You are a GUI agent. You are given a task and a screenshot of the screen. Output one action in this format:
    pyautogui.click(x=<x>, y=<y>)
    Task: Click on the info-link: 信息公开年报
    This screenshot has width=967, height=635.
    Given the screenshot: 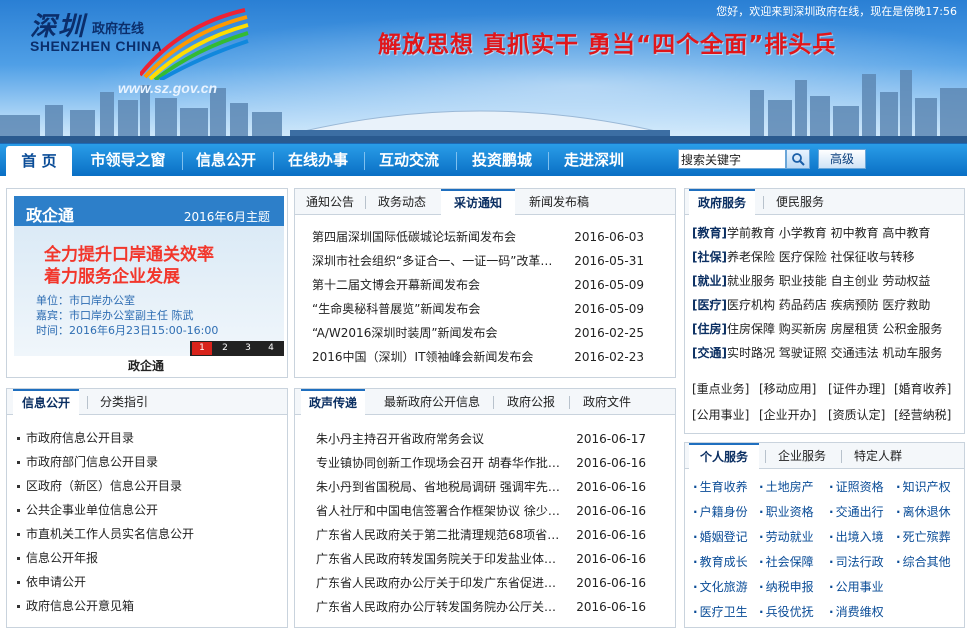 What is the action you would take?
    pyautogui.click(x=57, y=558)
    